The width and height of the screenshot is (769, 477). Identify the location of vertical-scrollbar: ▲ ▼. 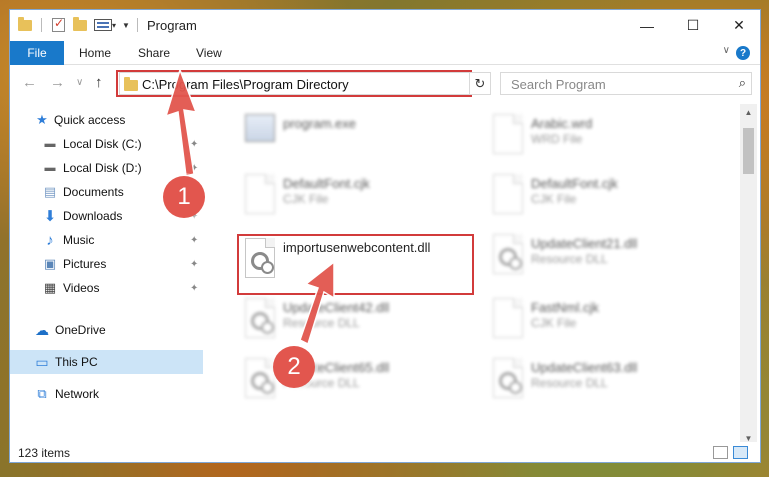
(748, 275).